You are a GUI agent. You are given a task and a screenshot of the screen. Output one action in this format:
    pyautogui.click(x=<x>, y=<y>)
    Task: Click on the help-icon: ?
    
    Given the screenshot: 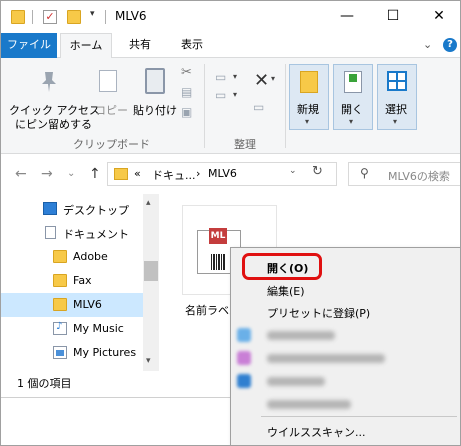 What is the action you would take?
    pyautogui.click(x=450, y=45)
    